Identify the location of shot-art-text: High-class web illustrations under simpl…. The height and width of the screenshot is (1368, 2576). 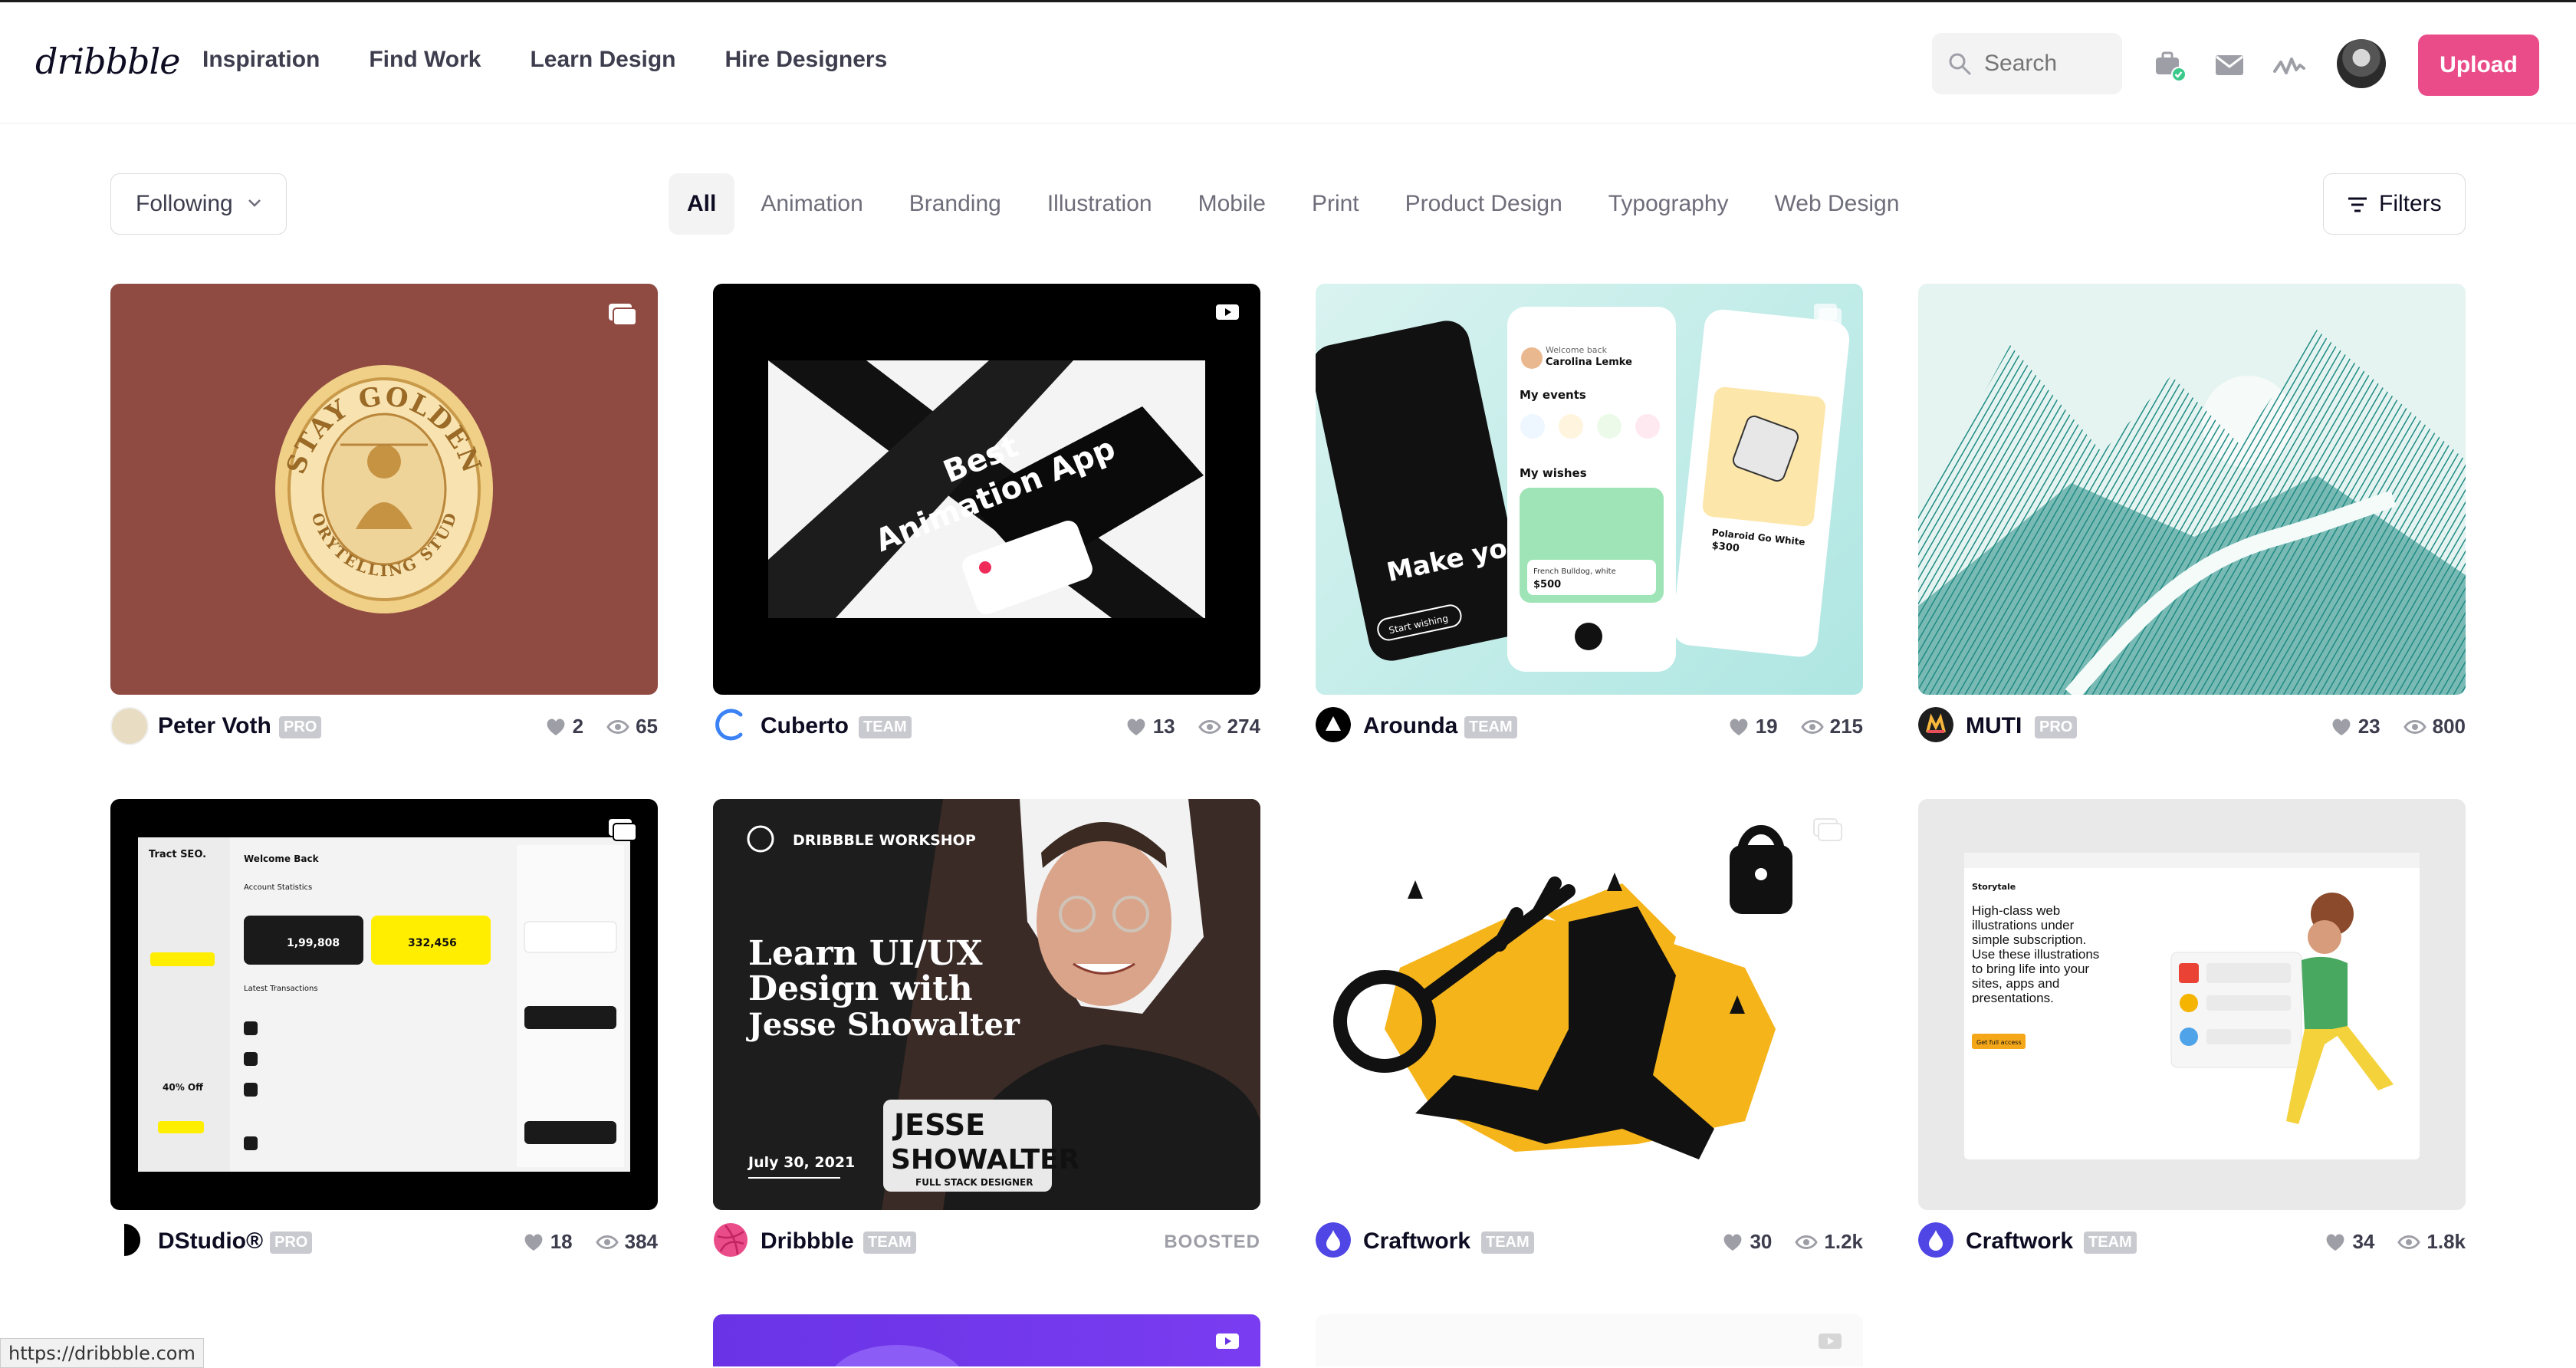
(2036, 953).